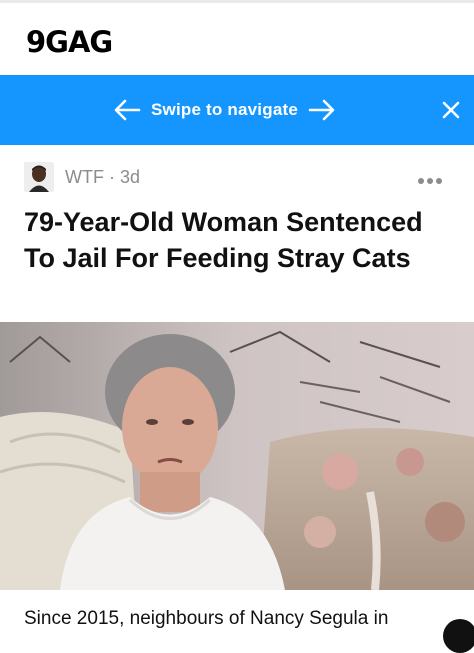  Describe the element at coordinates (39, 177) in the screenshot. I see `section-avatar` at that location.